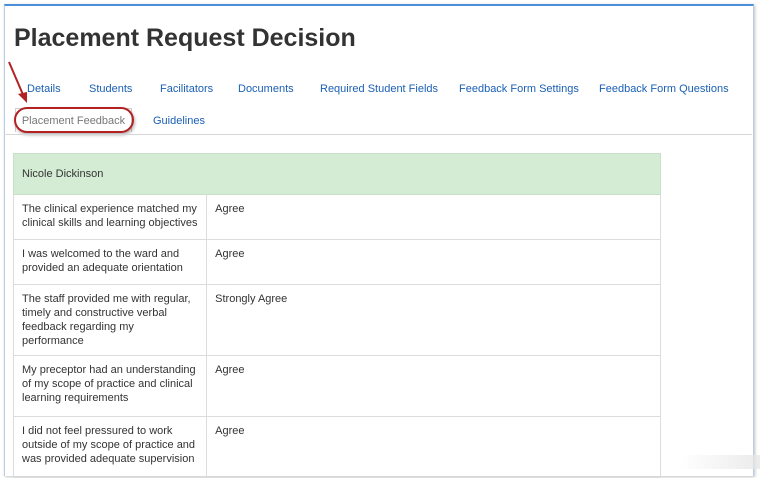  Describe the element at coordinates (519, 89) in the screenshot. I see `tab-feedback-form-settings: Feedback Form Settings` at that location.